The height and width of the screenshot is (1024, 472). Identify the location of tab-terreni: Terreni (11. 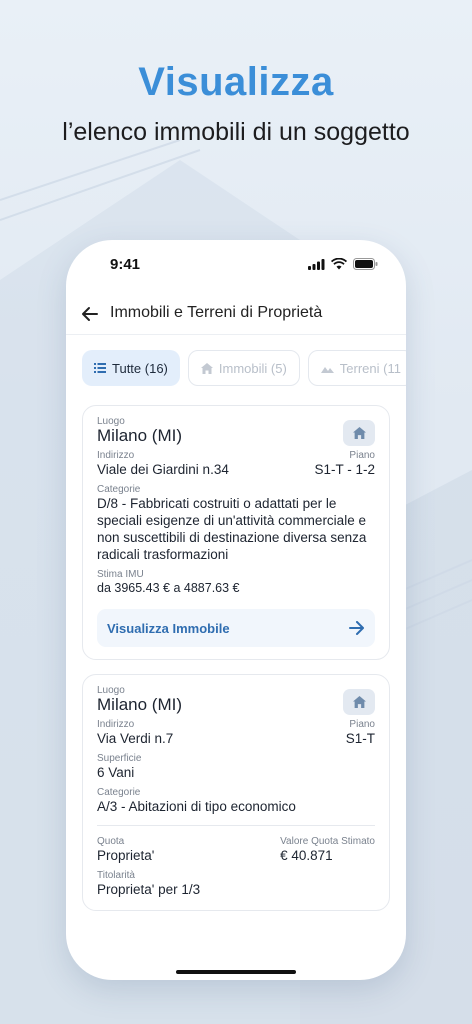
(356, 368).